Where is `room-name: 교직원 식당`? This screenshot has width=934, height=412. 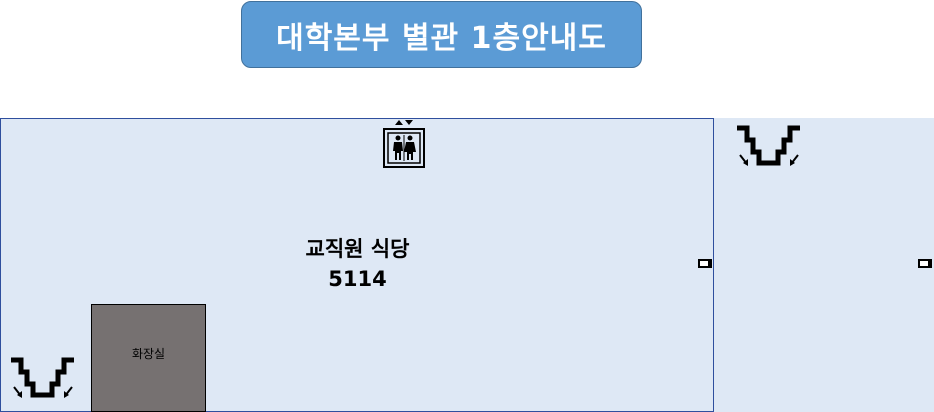
room-name: 교직원 식당 is located at coordinates (357, 249).